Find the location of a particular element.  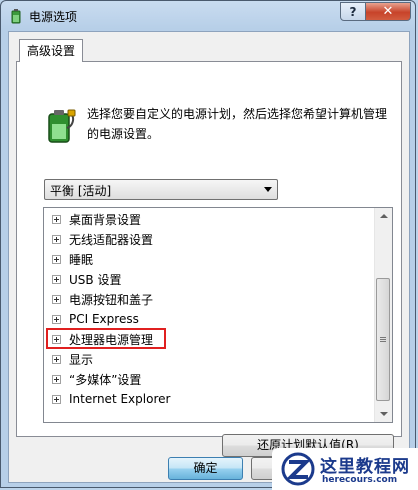

scroll-down-icon is located at coordinates (383, 413).